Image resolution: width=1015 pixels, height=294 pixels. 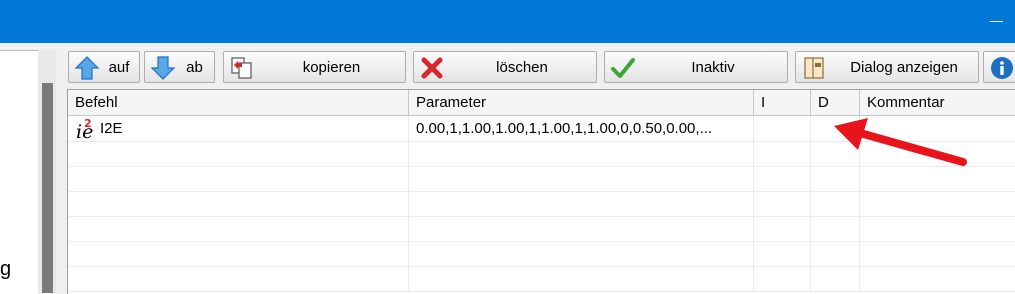 What do you see at coordinates (1002, 68) in the screenshot?
I see `info-icon` at bounding box center [1002, 68].